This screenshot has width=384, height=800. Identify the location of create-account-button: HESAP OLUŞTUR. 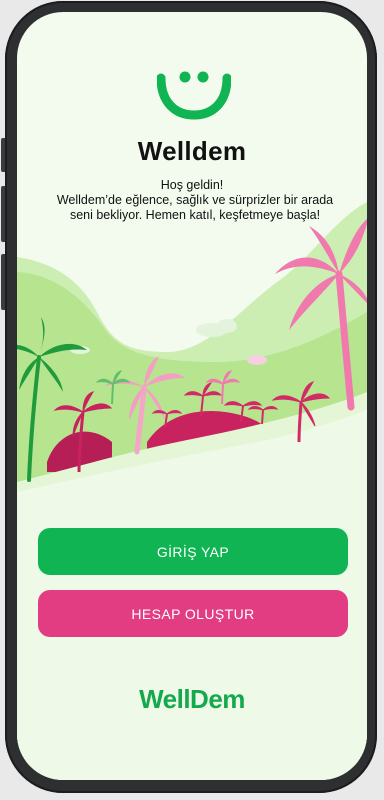
(193, 613).